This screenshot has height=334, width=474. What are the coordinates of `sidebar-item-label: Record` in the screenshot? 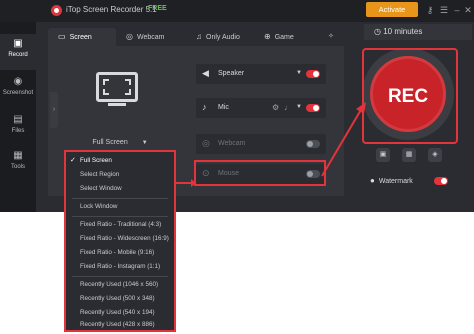 It's located at (18, 55).